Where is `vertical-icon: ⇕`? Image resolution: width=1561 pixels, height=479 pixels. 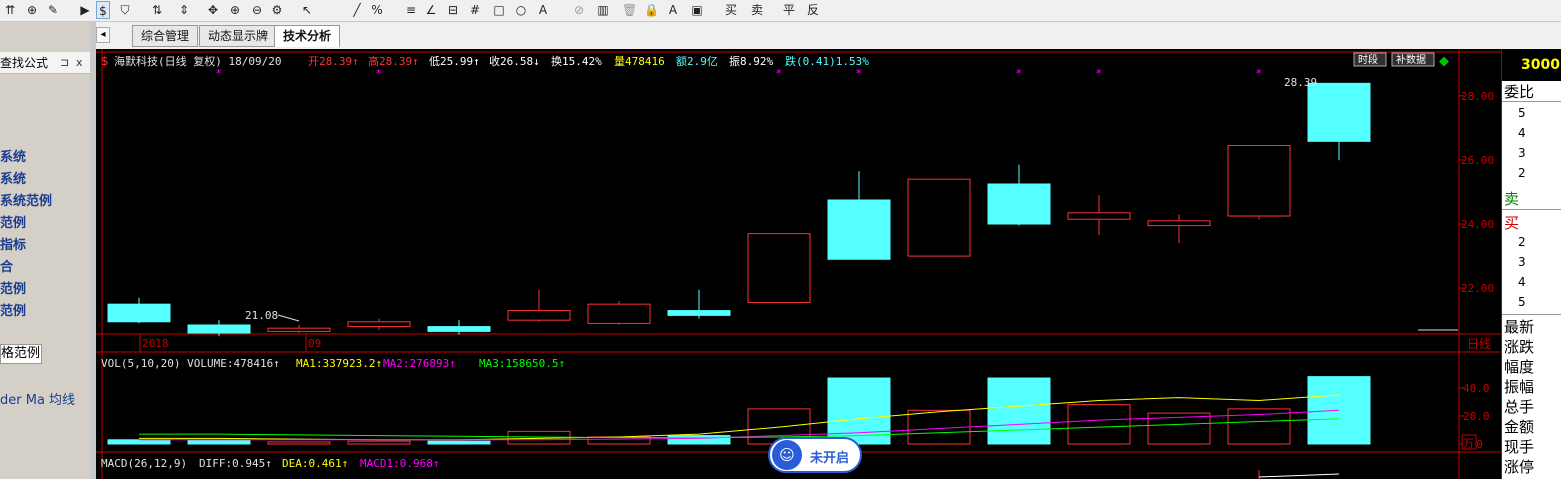 vertical-icon: ⇕ is located at coordinates (184, 10).